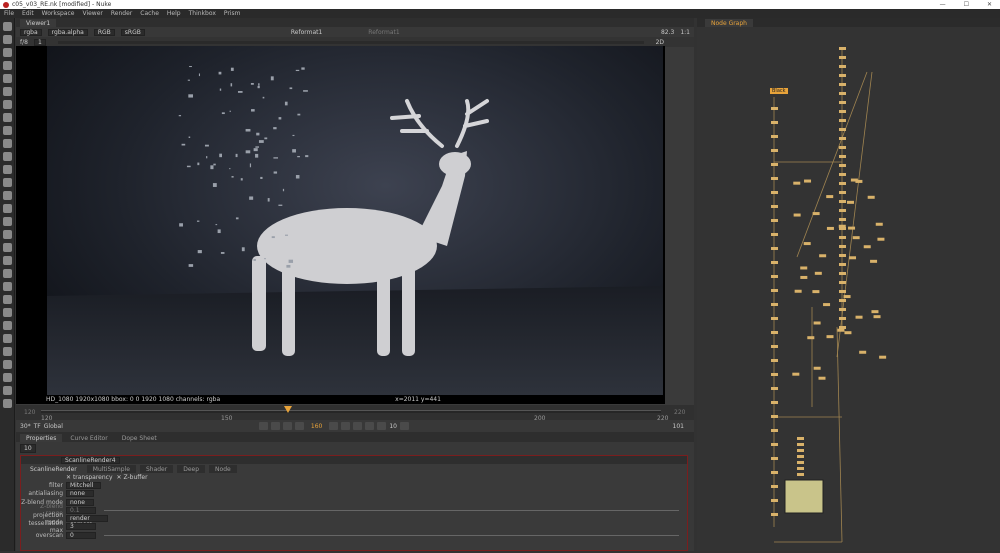 Image resolution: width=1000 pixels, height=553 pixels. Describe the element at coordinates (81, 535) in the screenshot. I see `overscan-field: 0` at that location.